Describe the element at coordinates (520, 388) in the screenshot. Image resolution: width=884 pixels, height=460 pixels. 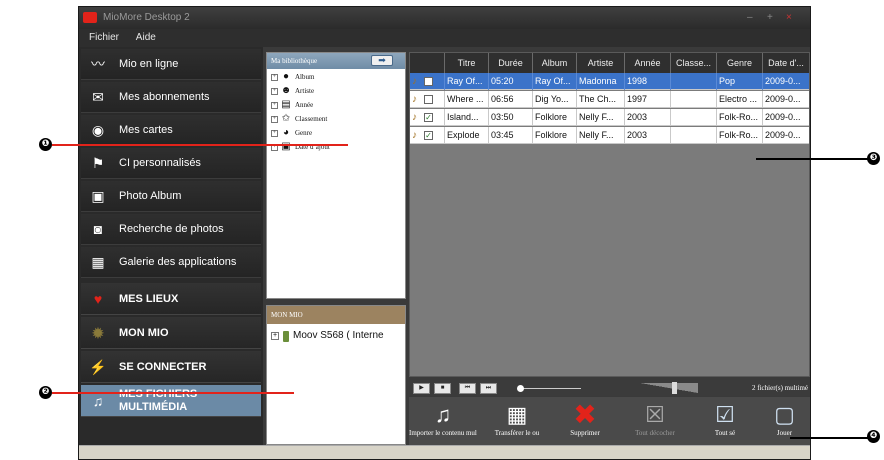
I see `seek-knob` at that location.